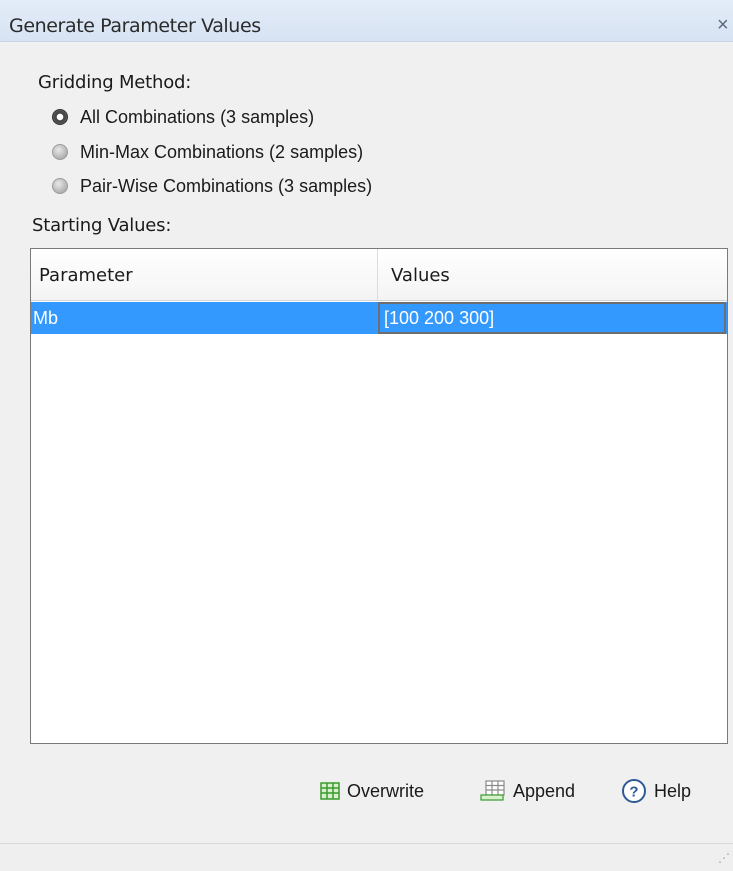  Describe the element at coordinates (673, 790) in the screenshot. I see `help-label: Help` at that location.